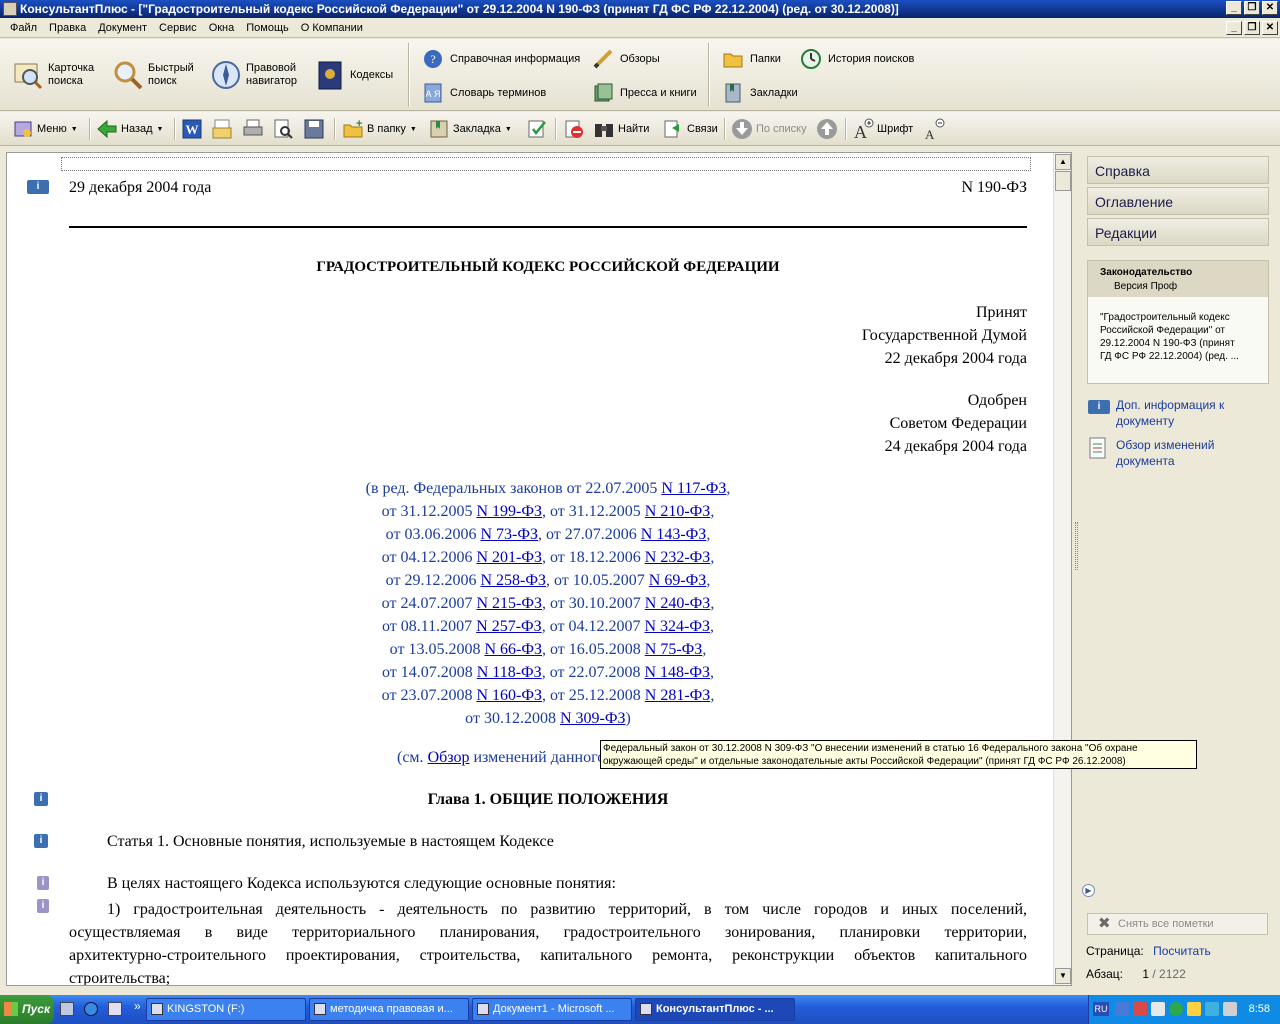 The width and height of the screenshot is (1280, 1024). I want to click on menu-file: Файл, so click(23, 28).